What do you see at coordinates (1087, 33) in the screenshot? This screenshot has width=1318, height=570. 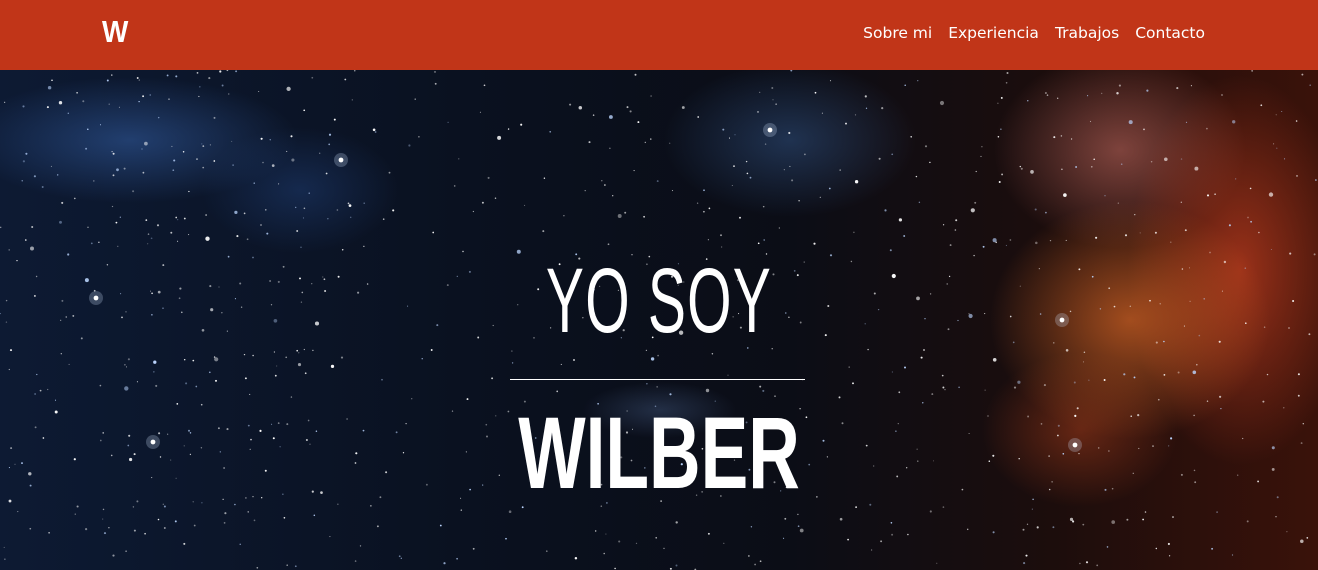 I see `nav-link-trabajos: Trabajos` at bounding box center [1087, 33].